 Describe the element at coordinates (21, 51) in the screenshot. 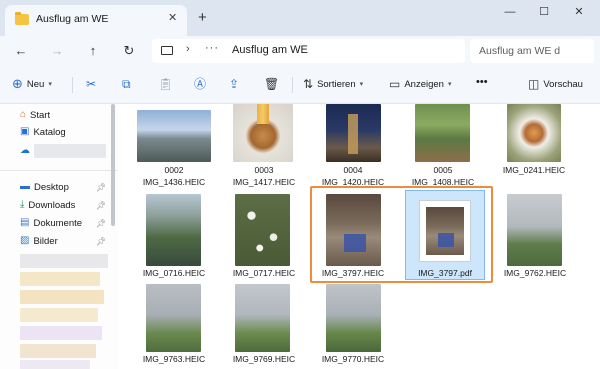

I see `back-button: ←` at that location.